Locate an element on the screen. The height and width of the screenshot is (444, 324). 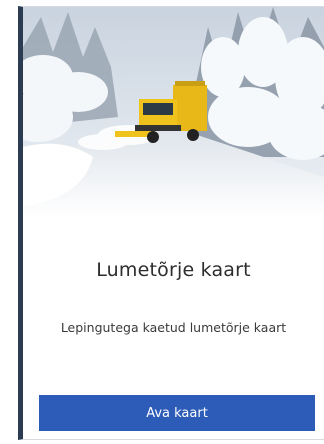
card-title: Lumetõrje kaart is located at coordinates (173, 270).